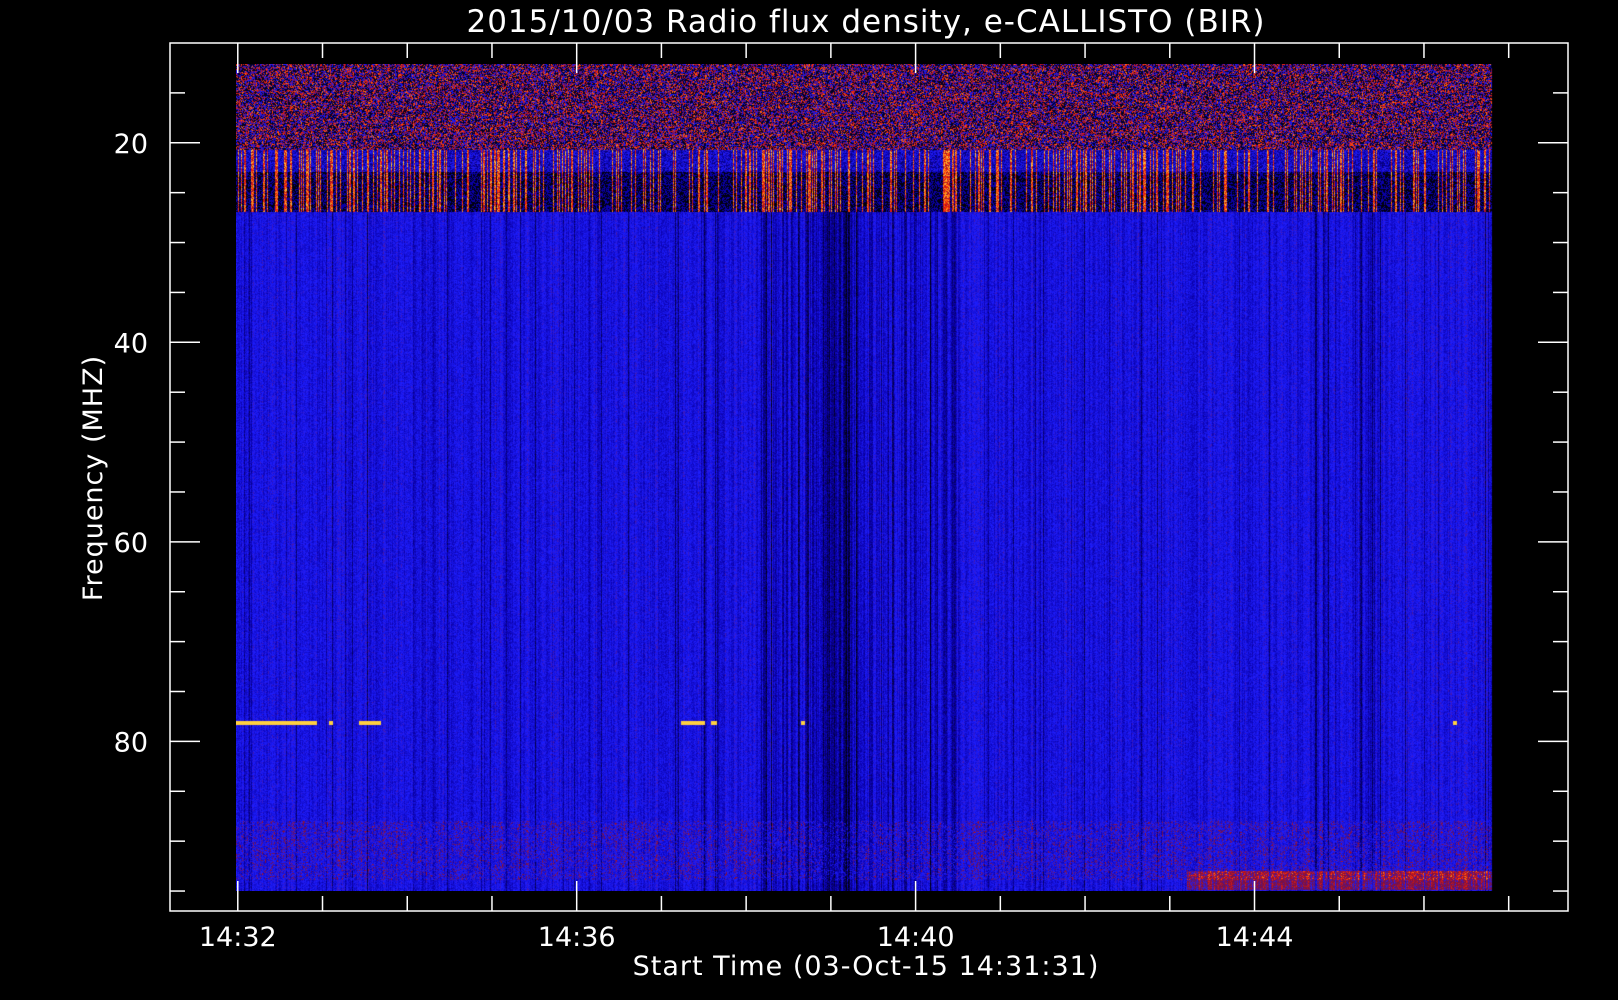  What do you see at coordinates (131, 144) in the screenshot?
I see `y-tick-label: 20` at bounding box center [131, 144].